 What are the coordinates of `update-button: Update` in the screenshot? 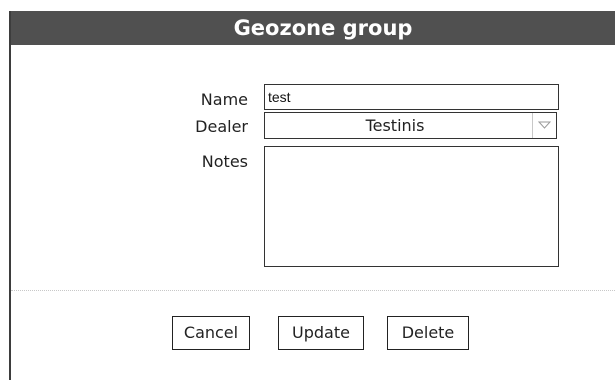 It's located at (321, 333).